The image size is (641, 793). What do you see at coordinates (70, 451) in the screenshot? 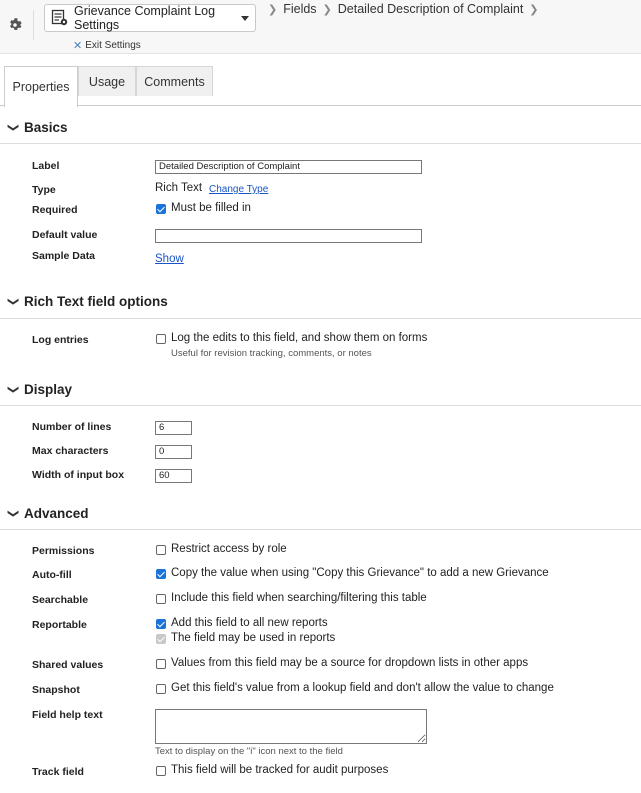
I see `max-characters-label: Max characters` at bounding box center [70, 451].